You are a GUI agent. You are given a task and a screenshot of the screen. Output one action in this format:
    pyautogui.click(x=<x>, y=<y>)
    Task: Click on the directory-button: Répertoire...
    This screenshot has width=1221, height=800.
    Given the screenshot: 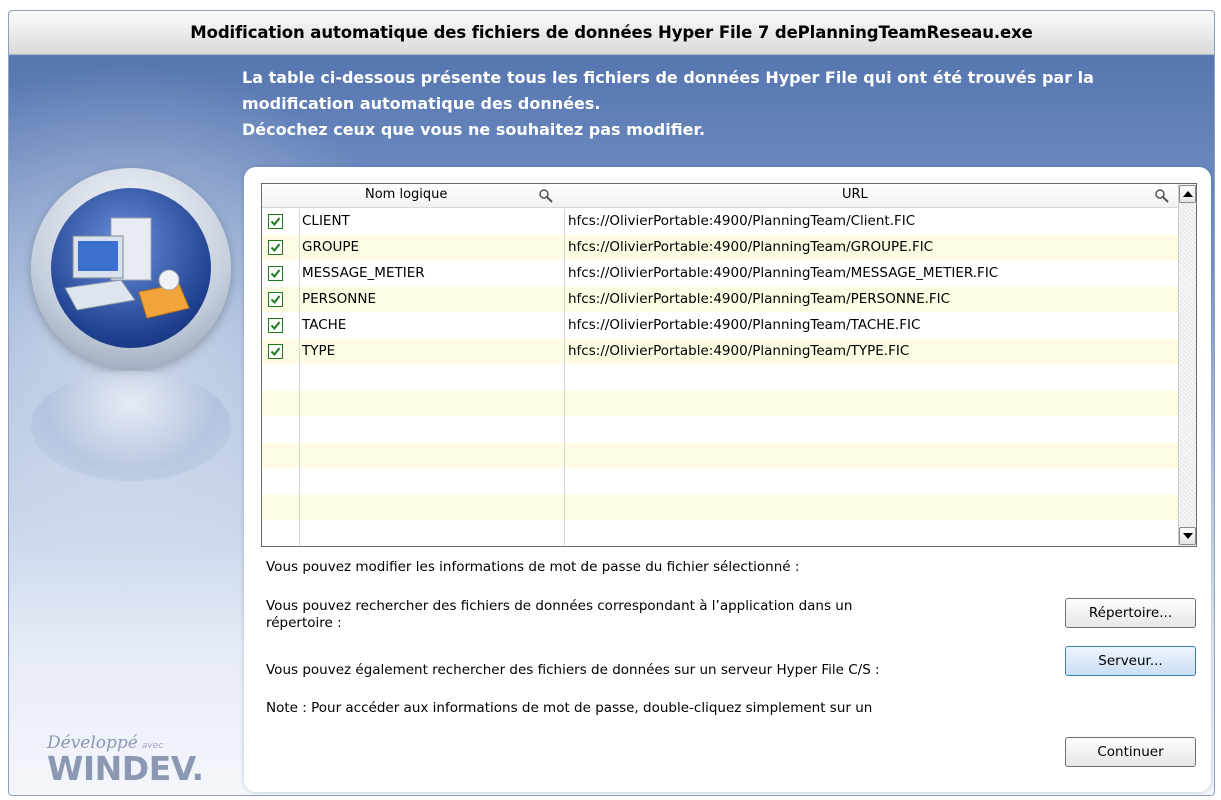 What is the action you would take?
    pyautogui.click(x=1130, y=613)
    